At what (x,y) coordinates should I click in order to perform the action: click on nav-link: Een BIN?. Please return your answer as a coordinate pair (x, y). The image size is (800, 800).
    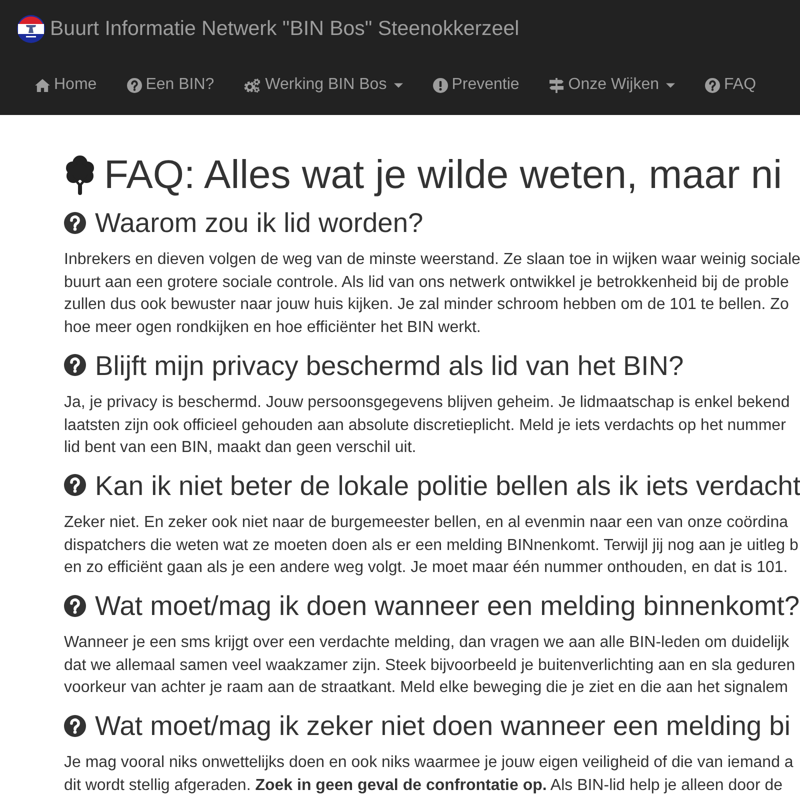
    Looking at the image, I should click on (171, 85).